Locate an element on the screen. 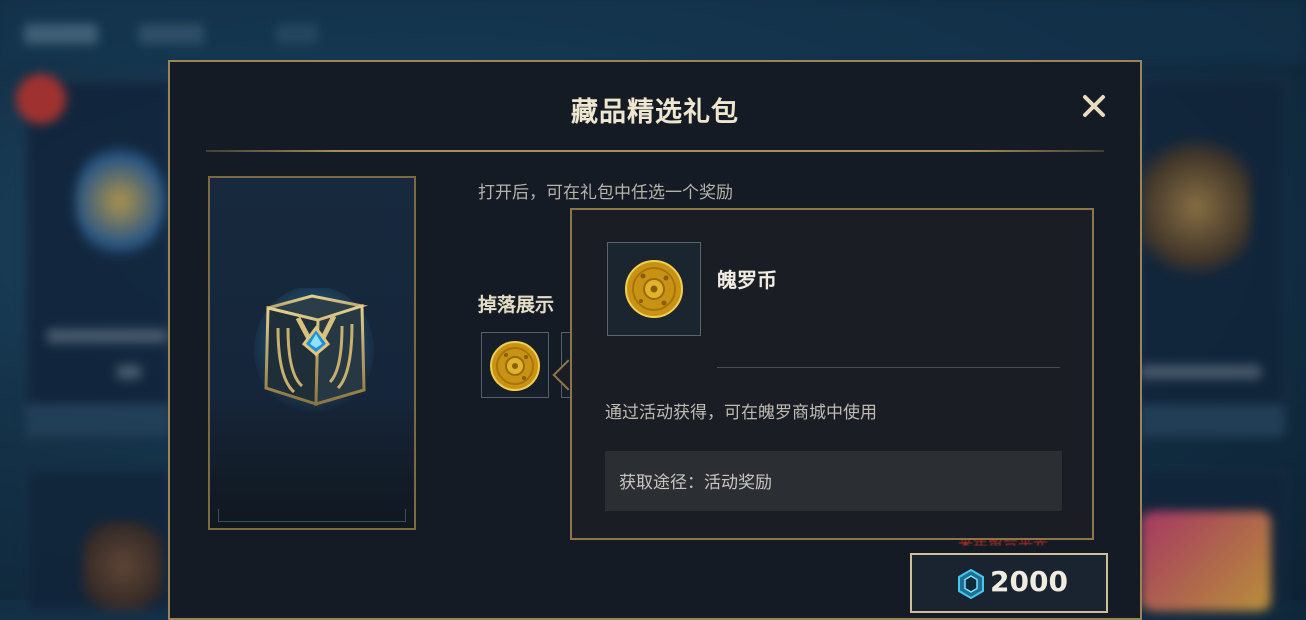  background-topbar is located at coordinates (653, 31).